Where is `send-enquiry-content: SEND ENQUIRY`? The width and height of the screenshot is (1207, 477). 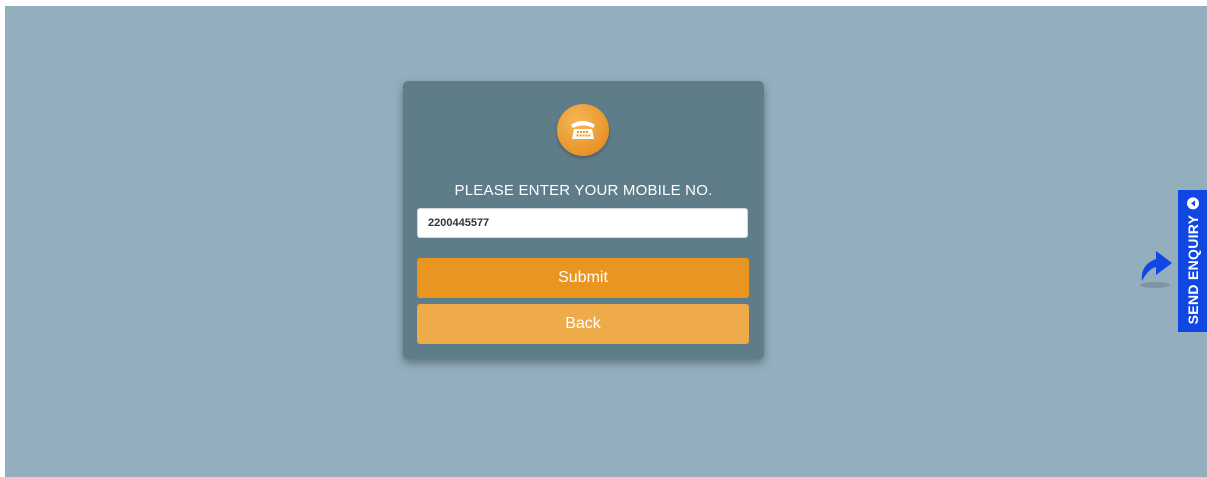 send-enquiry-content: SEND ENQUIRY is located at coordinates (1192, 261).